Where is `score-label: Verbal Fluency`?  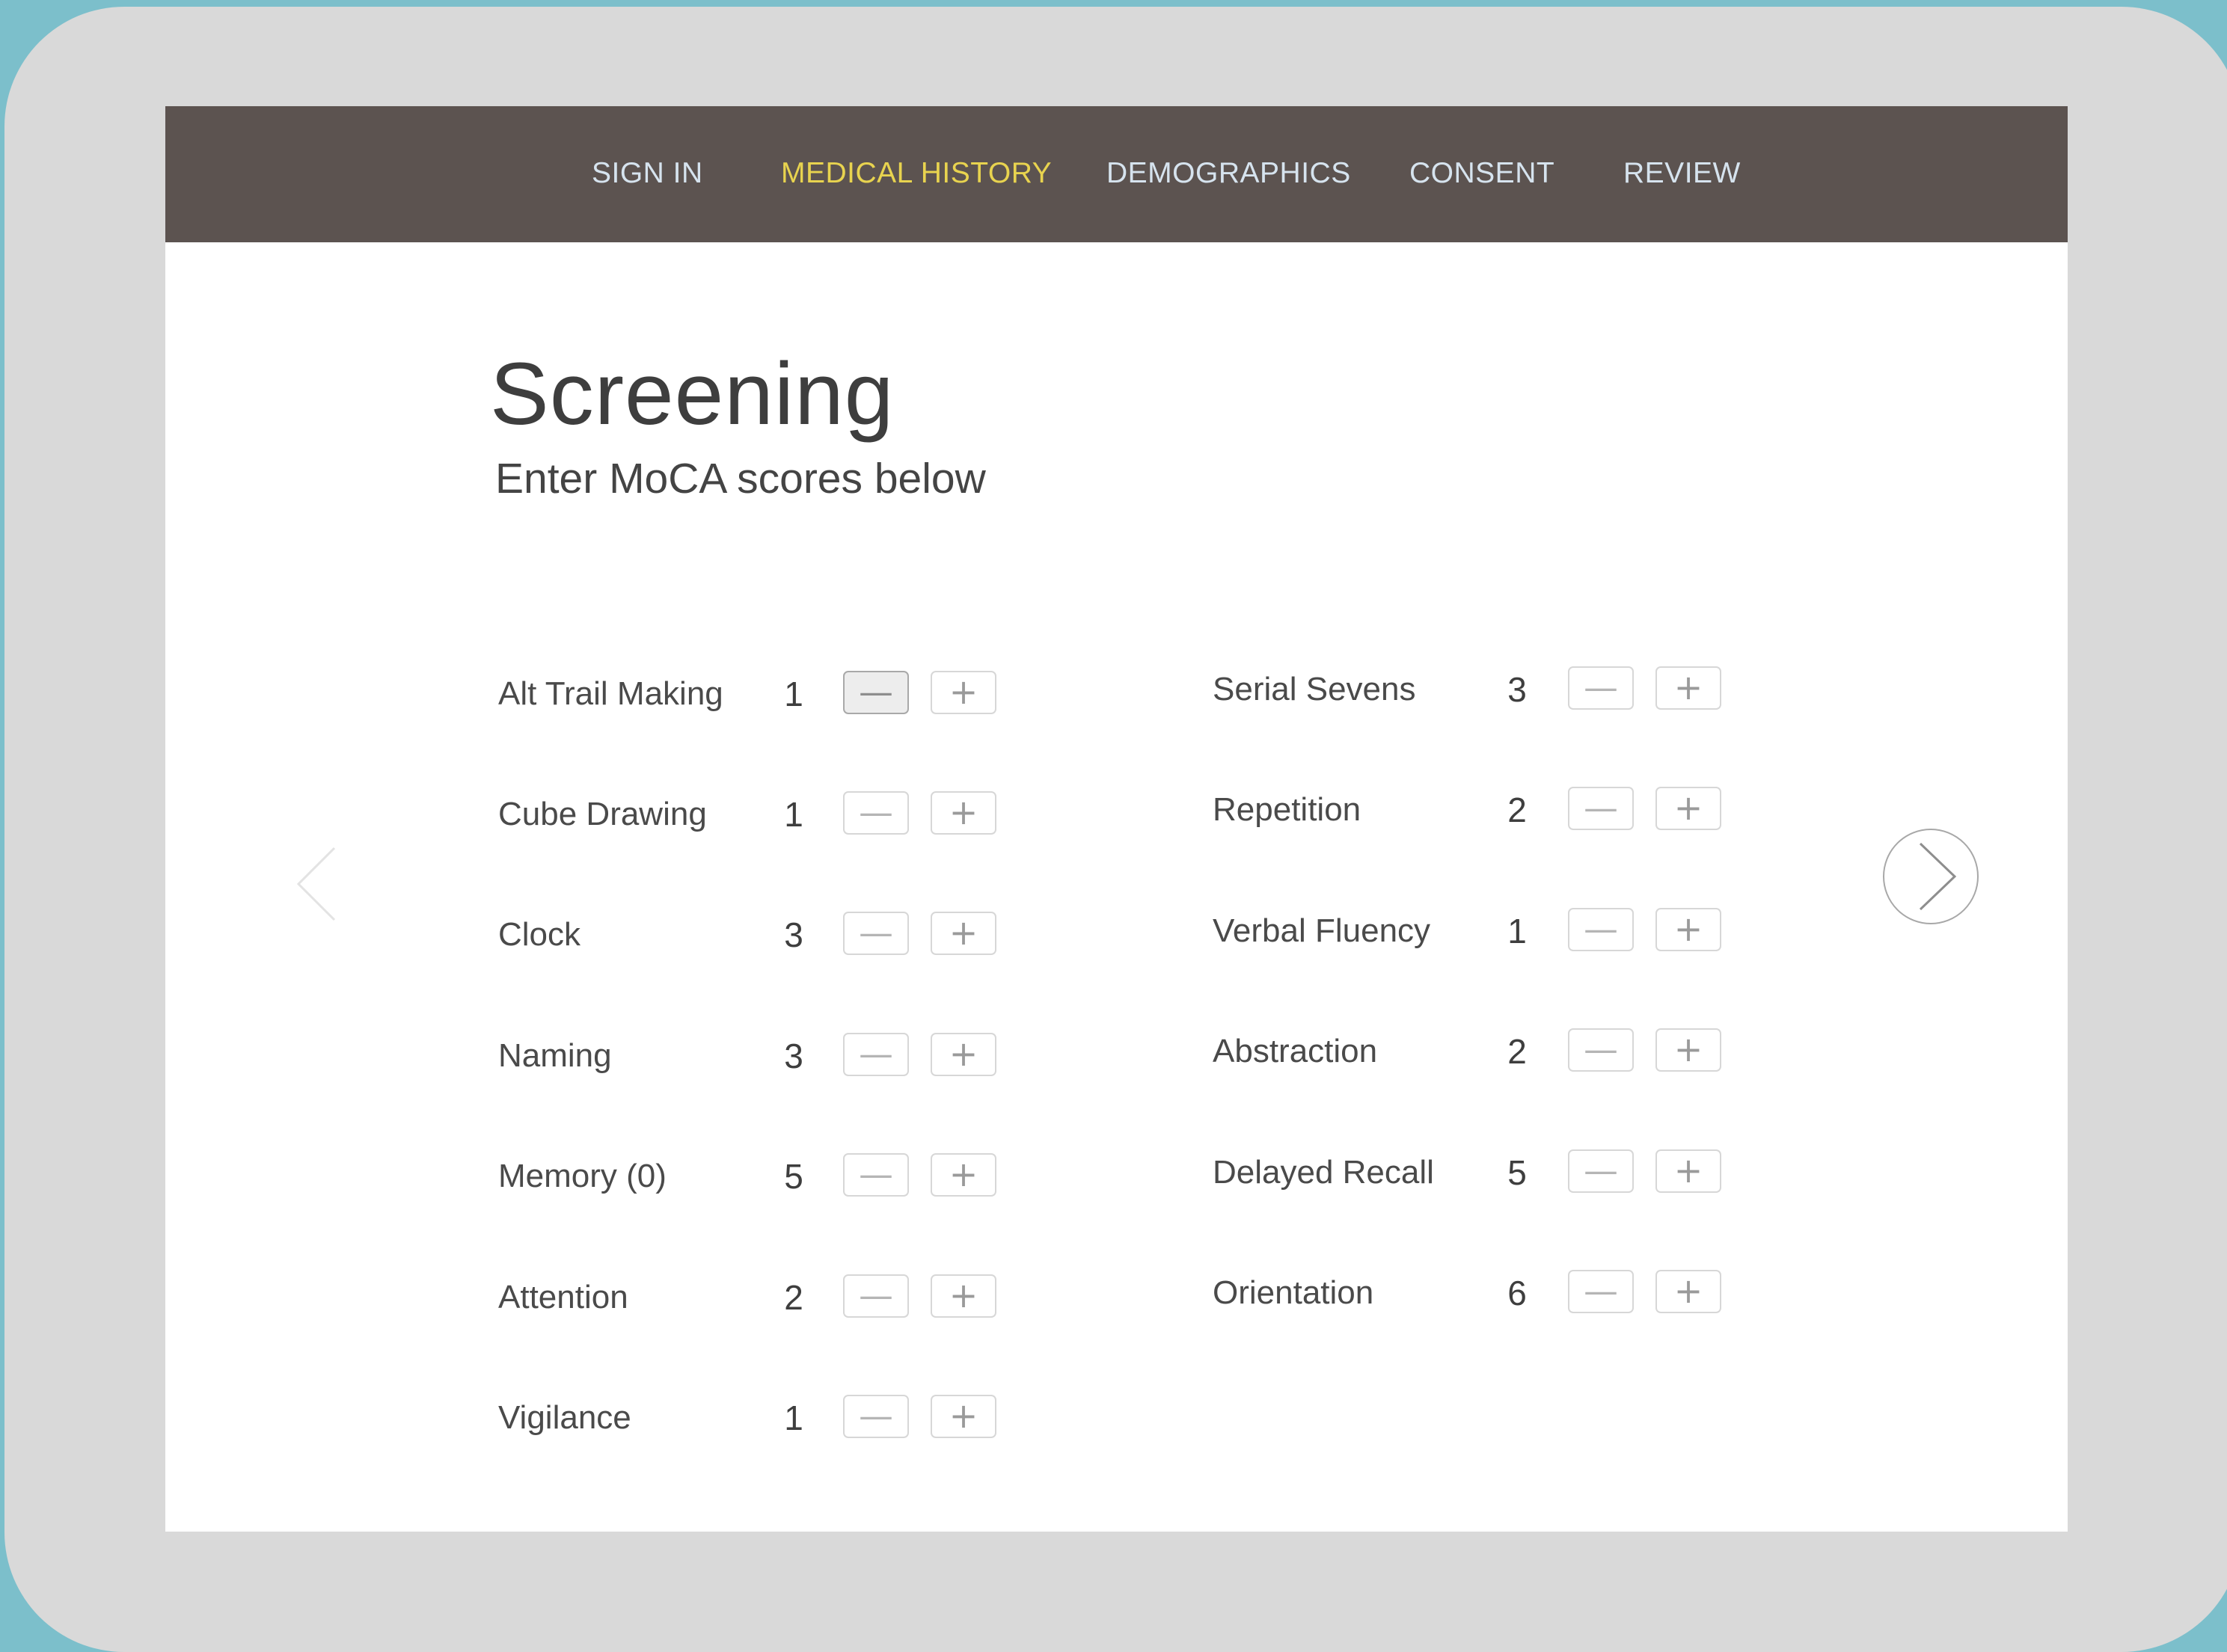
score-label: Verbal Fluency is located at coordinates (1322, 931).